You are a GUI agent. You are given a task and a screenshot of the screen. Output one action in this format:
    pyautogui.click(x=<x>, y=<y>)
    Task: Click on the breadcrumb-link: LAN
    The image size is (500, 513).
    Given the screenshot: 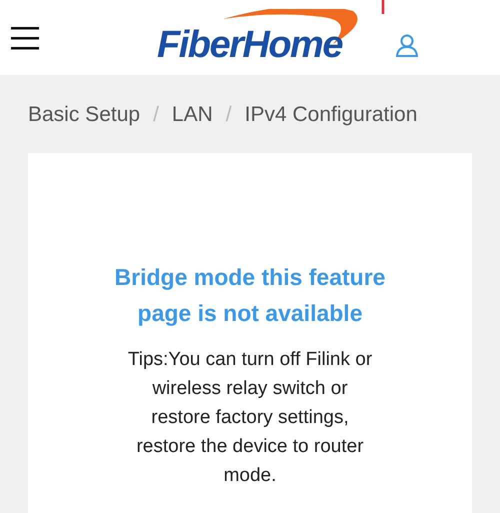 What is the action you would take?
    pyautogui.click(x=192, y=115)
    